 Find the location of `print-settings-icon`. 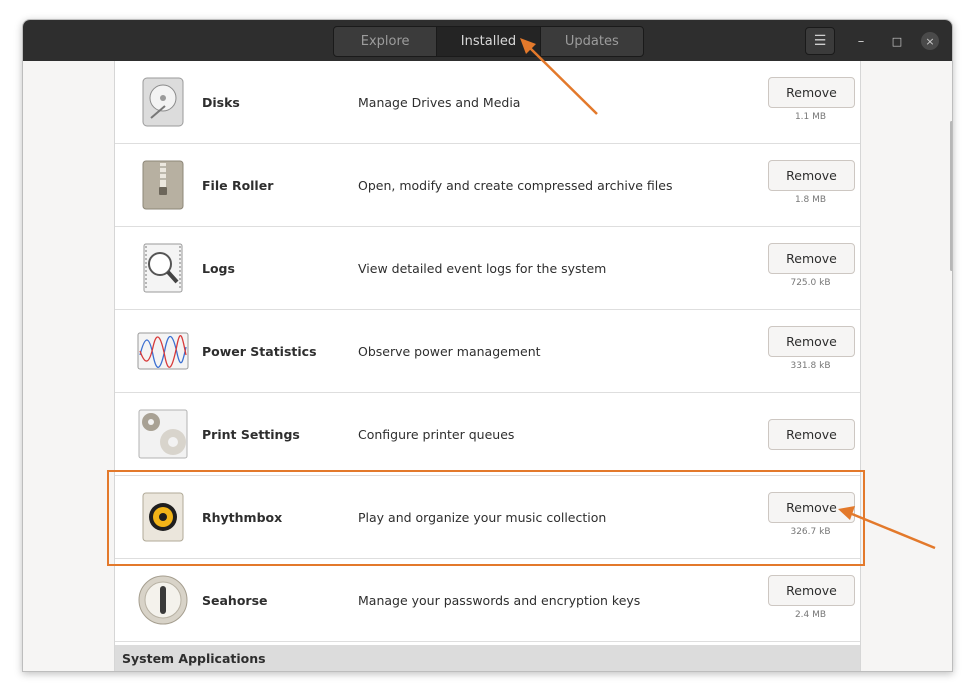

print-settings-icon is located at coordinates (163, 434).